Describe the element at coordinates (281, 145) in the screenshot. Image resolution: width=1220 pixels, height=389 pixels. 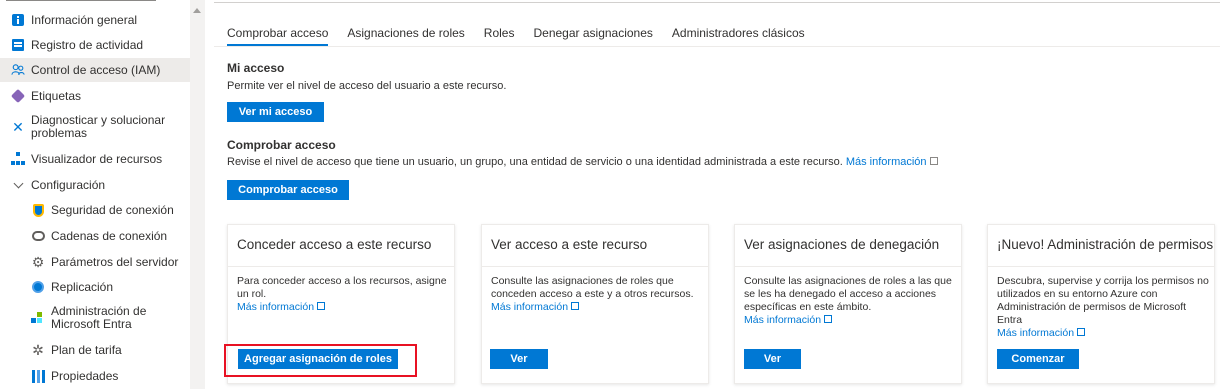
I see `check-access-title: Comprobar acceso` at that location.